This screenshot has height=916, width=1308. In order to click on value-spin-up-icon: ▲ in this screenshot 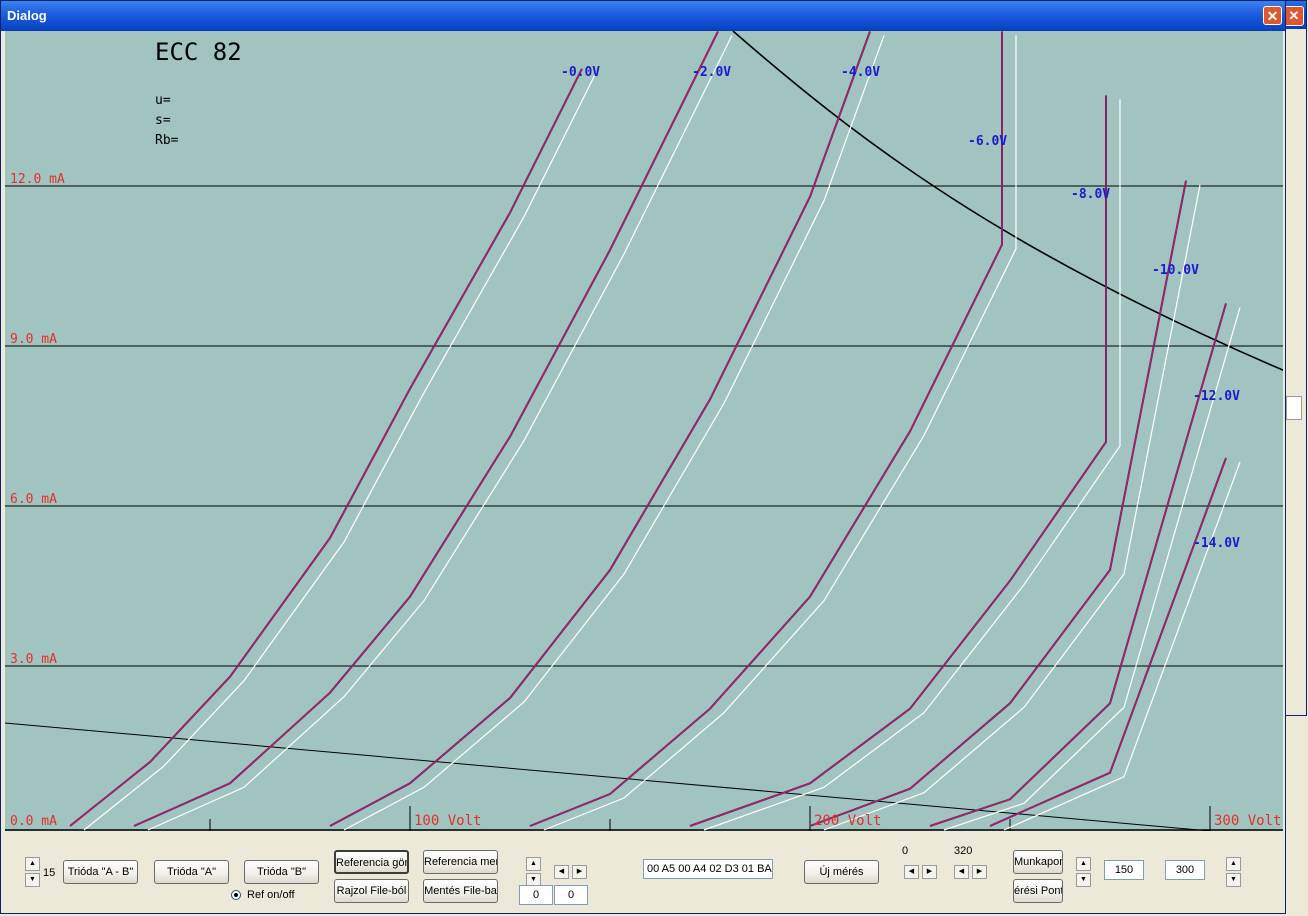, I will do `click(1083, 864)`.